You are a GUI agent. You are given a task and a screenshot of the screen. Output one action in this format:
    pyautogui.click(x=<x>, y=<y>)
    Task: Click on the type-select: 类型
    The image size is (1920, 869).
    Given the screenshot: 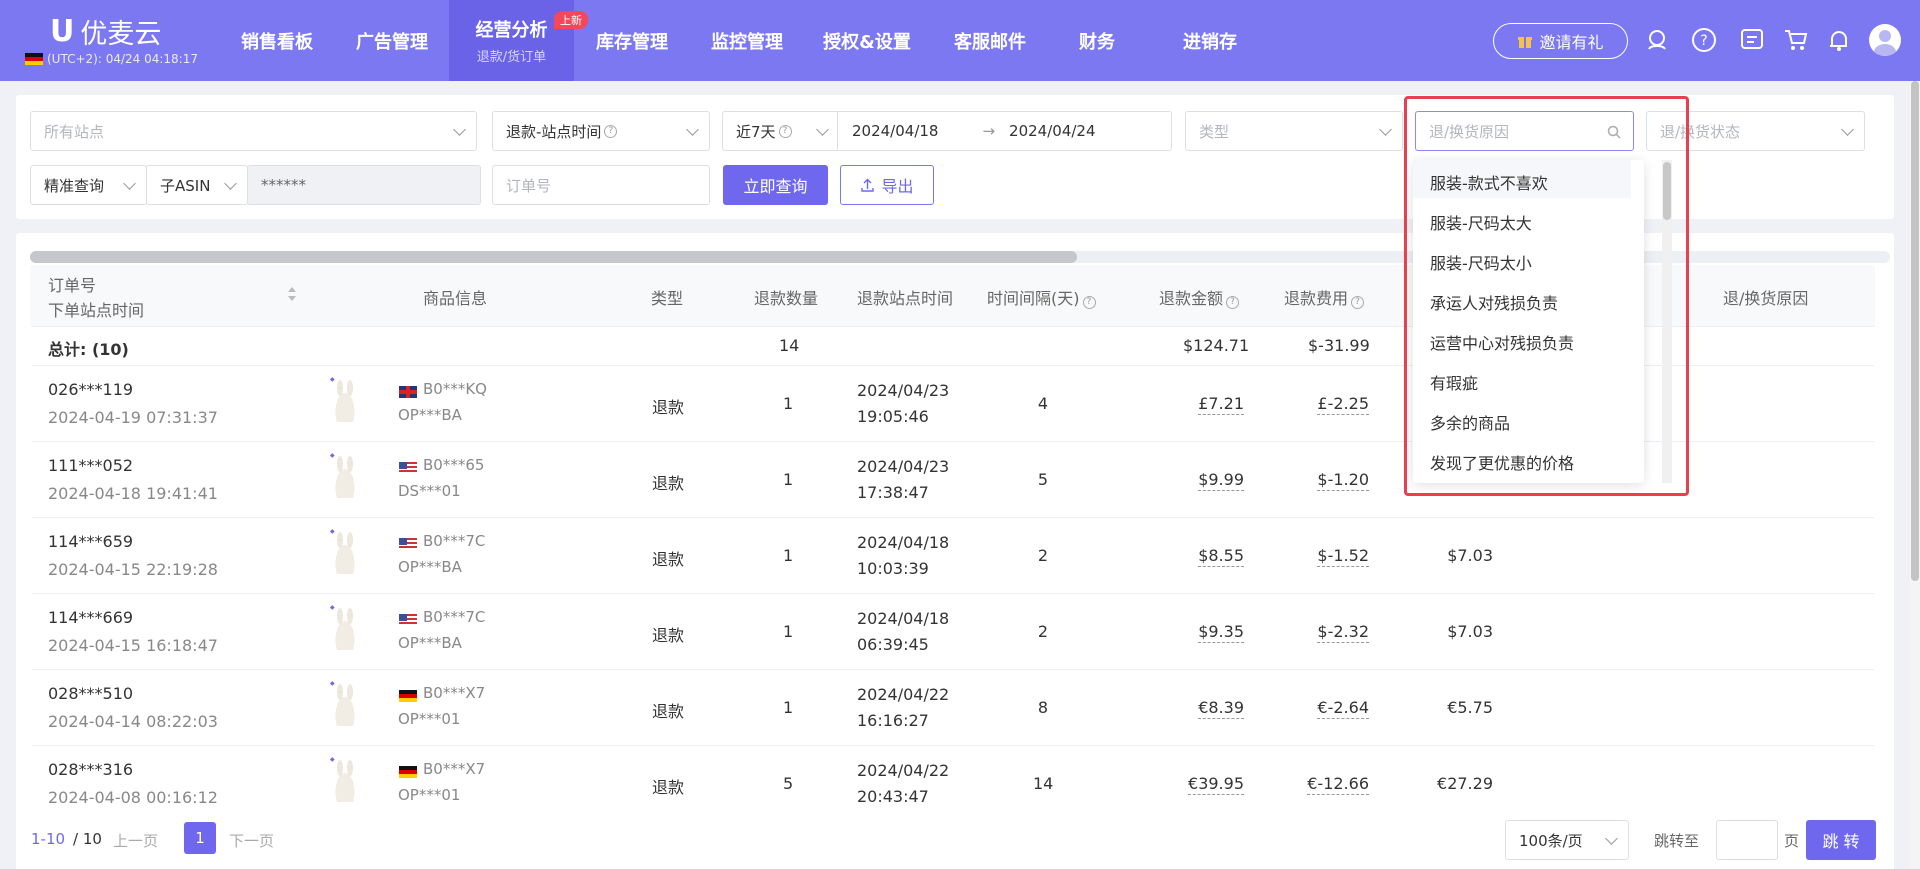 What is the action you would take?
    pyautogui.click(x=1294, y=131)
    